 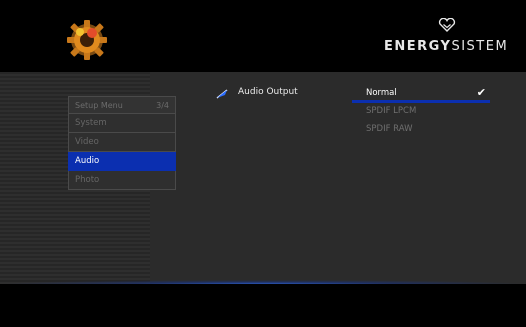 I want to click on setup-menu: Setup Menu 3/4 System Video Audio Photo, so click(x=122, y=143).